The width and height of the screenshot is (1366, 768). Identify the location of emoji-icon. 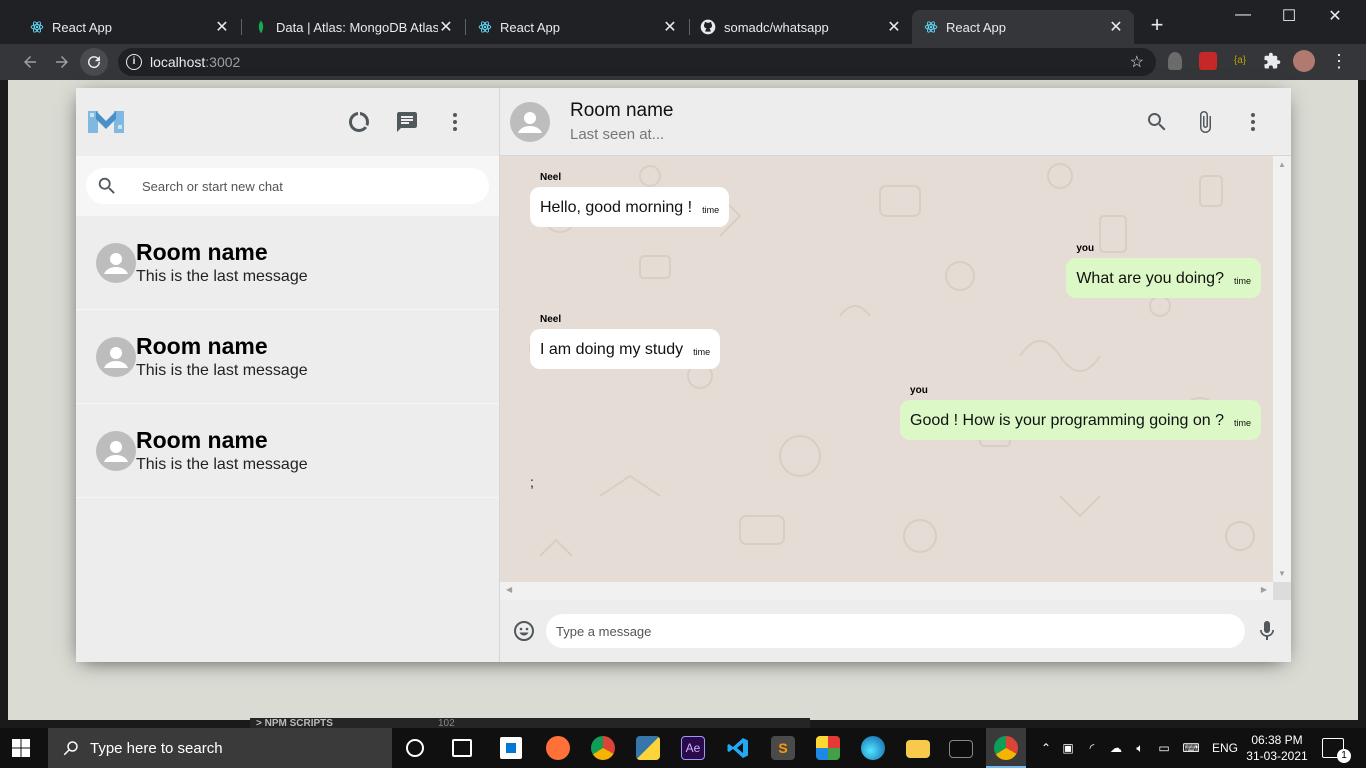
(524, 631).